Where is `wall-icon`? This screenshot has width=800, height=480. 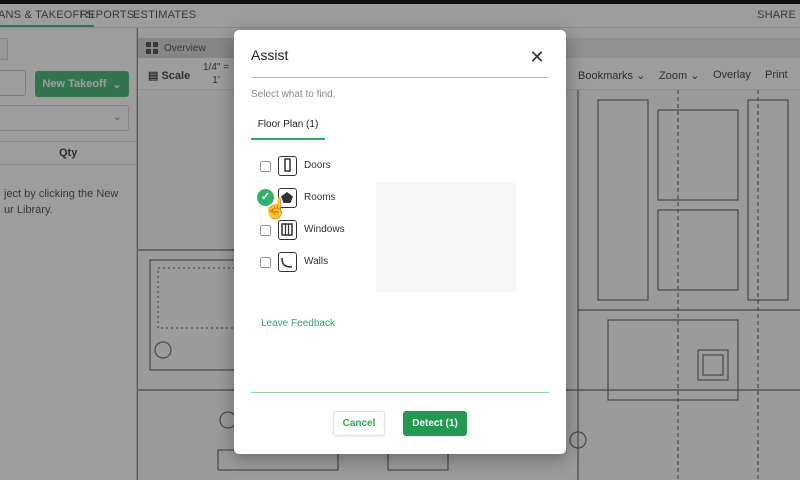
wall-icon is located at coordinates (287, 262).